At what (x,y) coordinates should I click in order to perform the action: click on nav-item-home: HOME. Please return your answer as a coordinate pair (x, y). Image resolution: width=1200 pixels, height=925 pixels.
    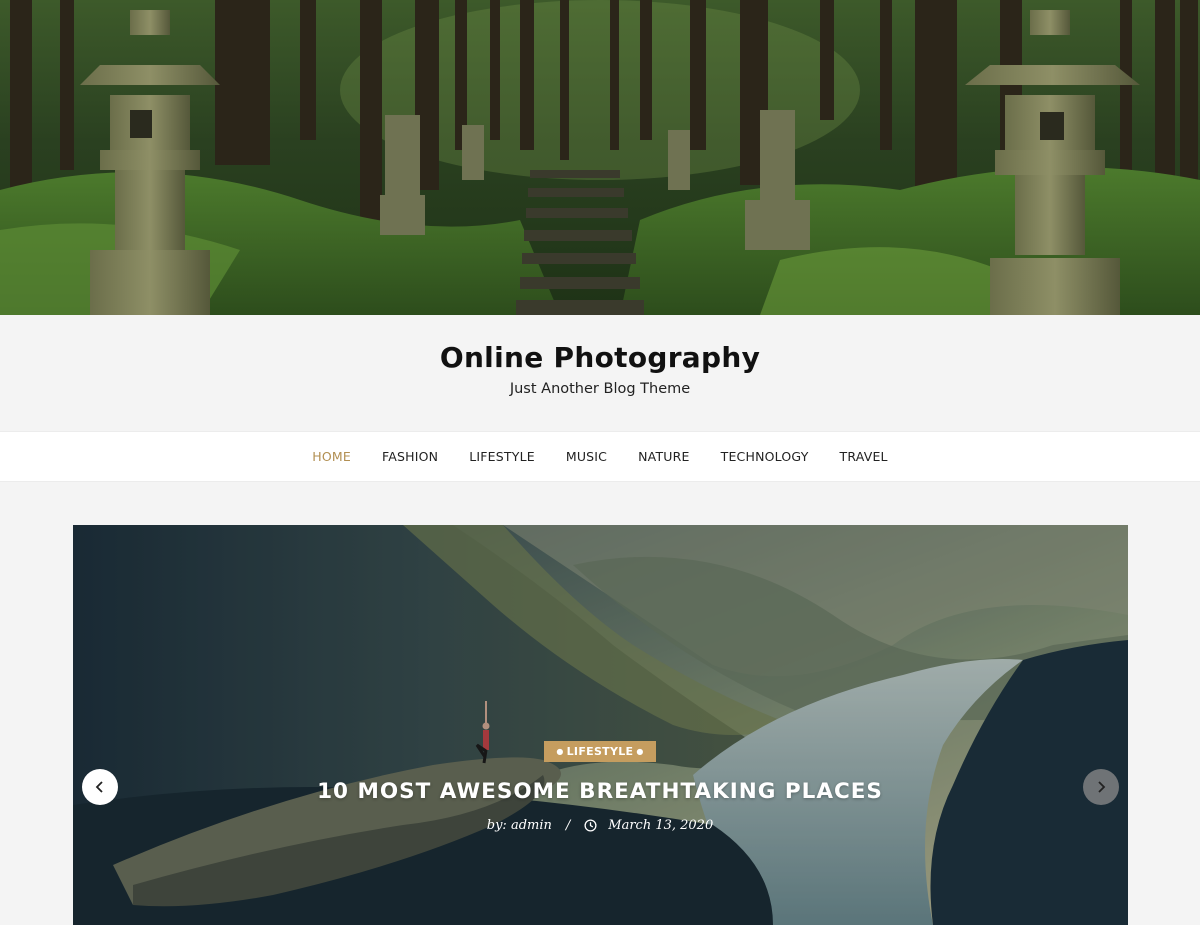
    Looking at the image, I should click on (331, 456).